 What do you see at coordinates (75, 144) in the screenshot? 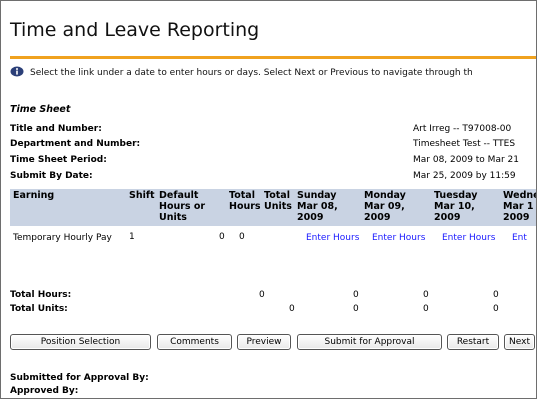
I see `department-number-label: Department and Number:` at bounding box center [75, 144].